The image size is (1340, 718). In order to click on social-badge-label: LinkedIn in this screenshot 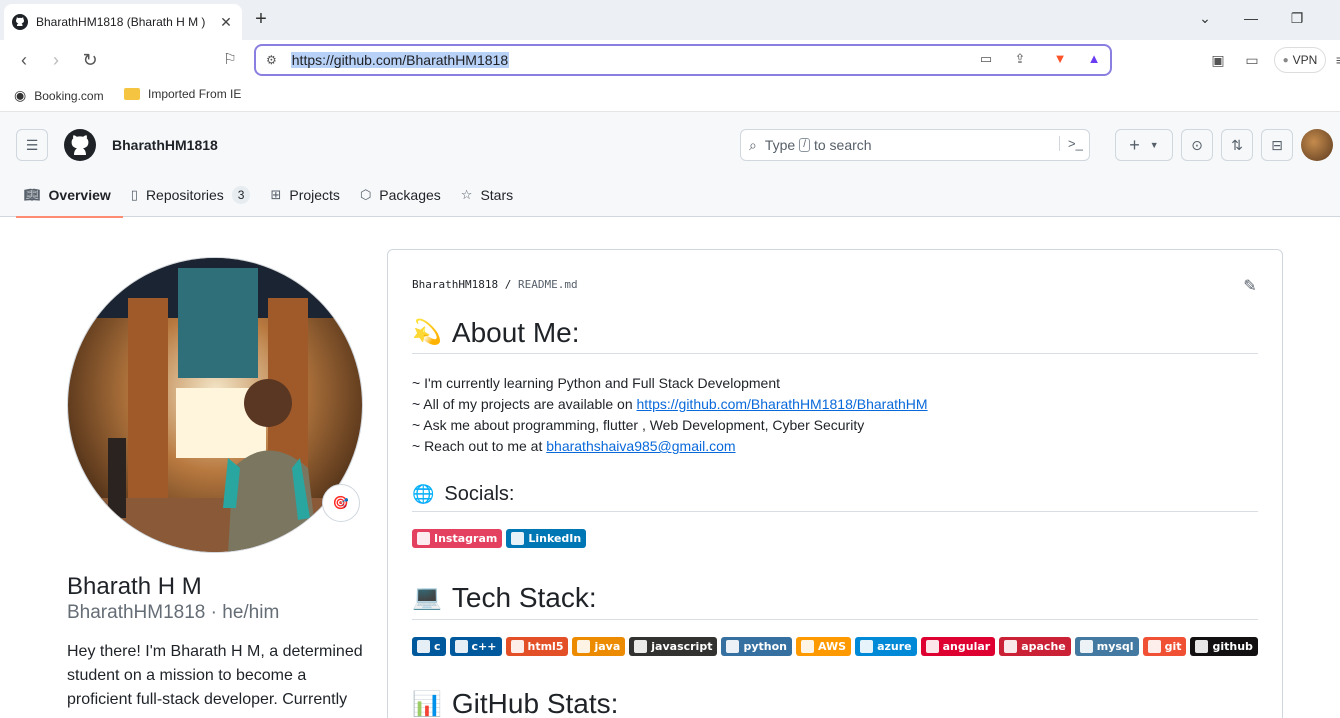, I will do `click(555, 538)`.